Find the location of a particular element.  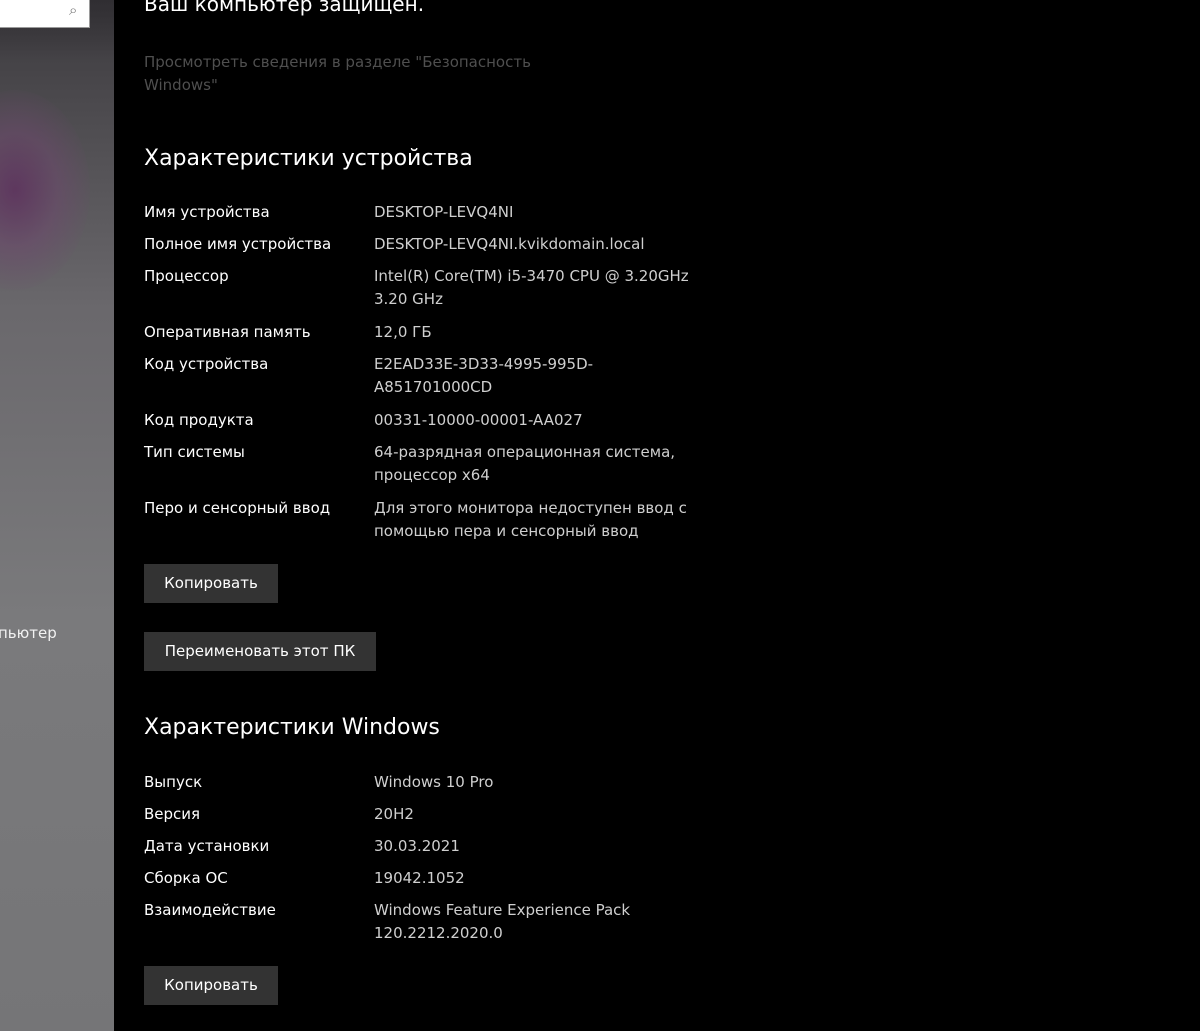

copy-device-specs-button: Копировать is located at coordinates (211, 583).